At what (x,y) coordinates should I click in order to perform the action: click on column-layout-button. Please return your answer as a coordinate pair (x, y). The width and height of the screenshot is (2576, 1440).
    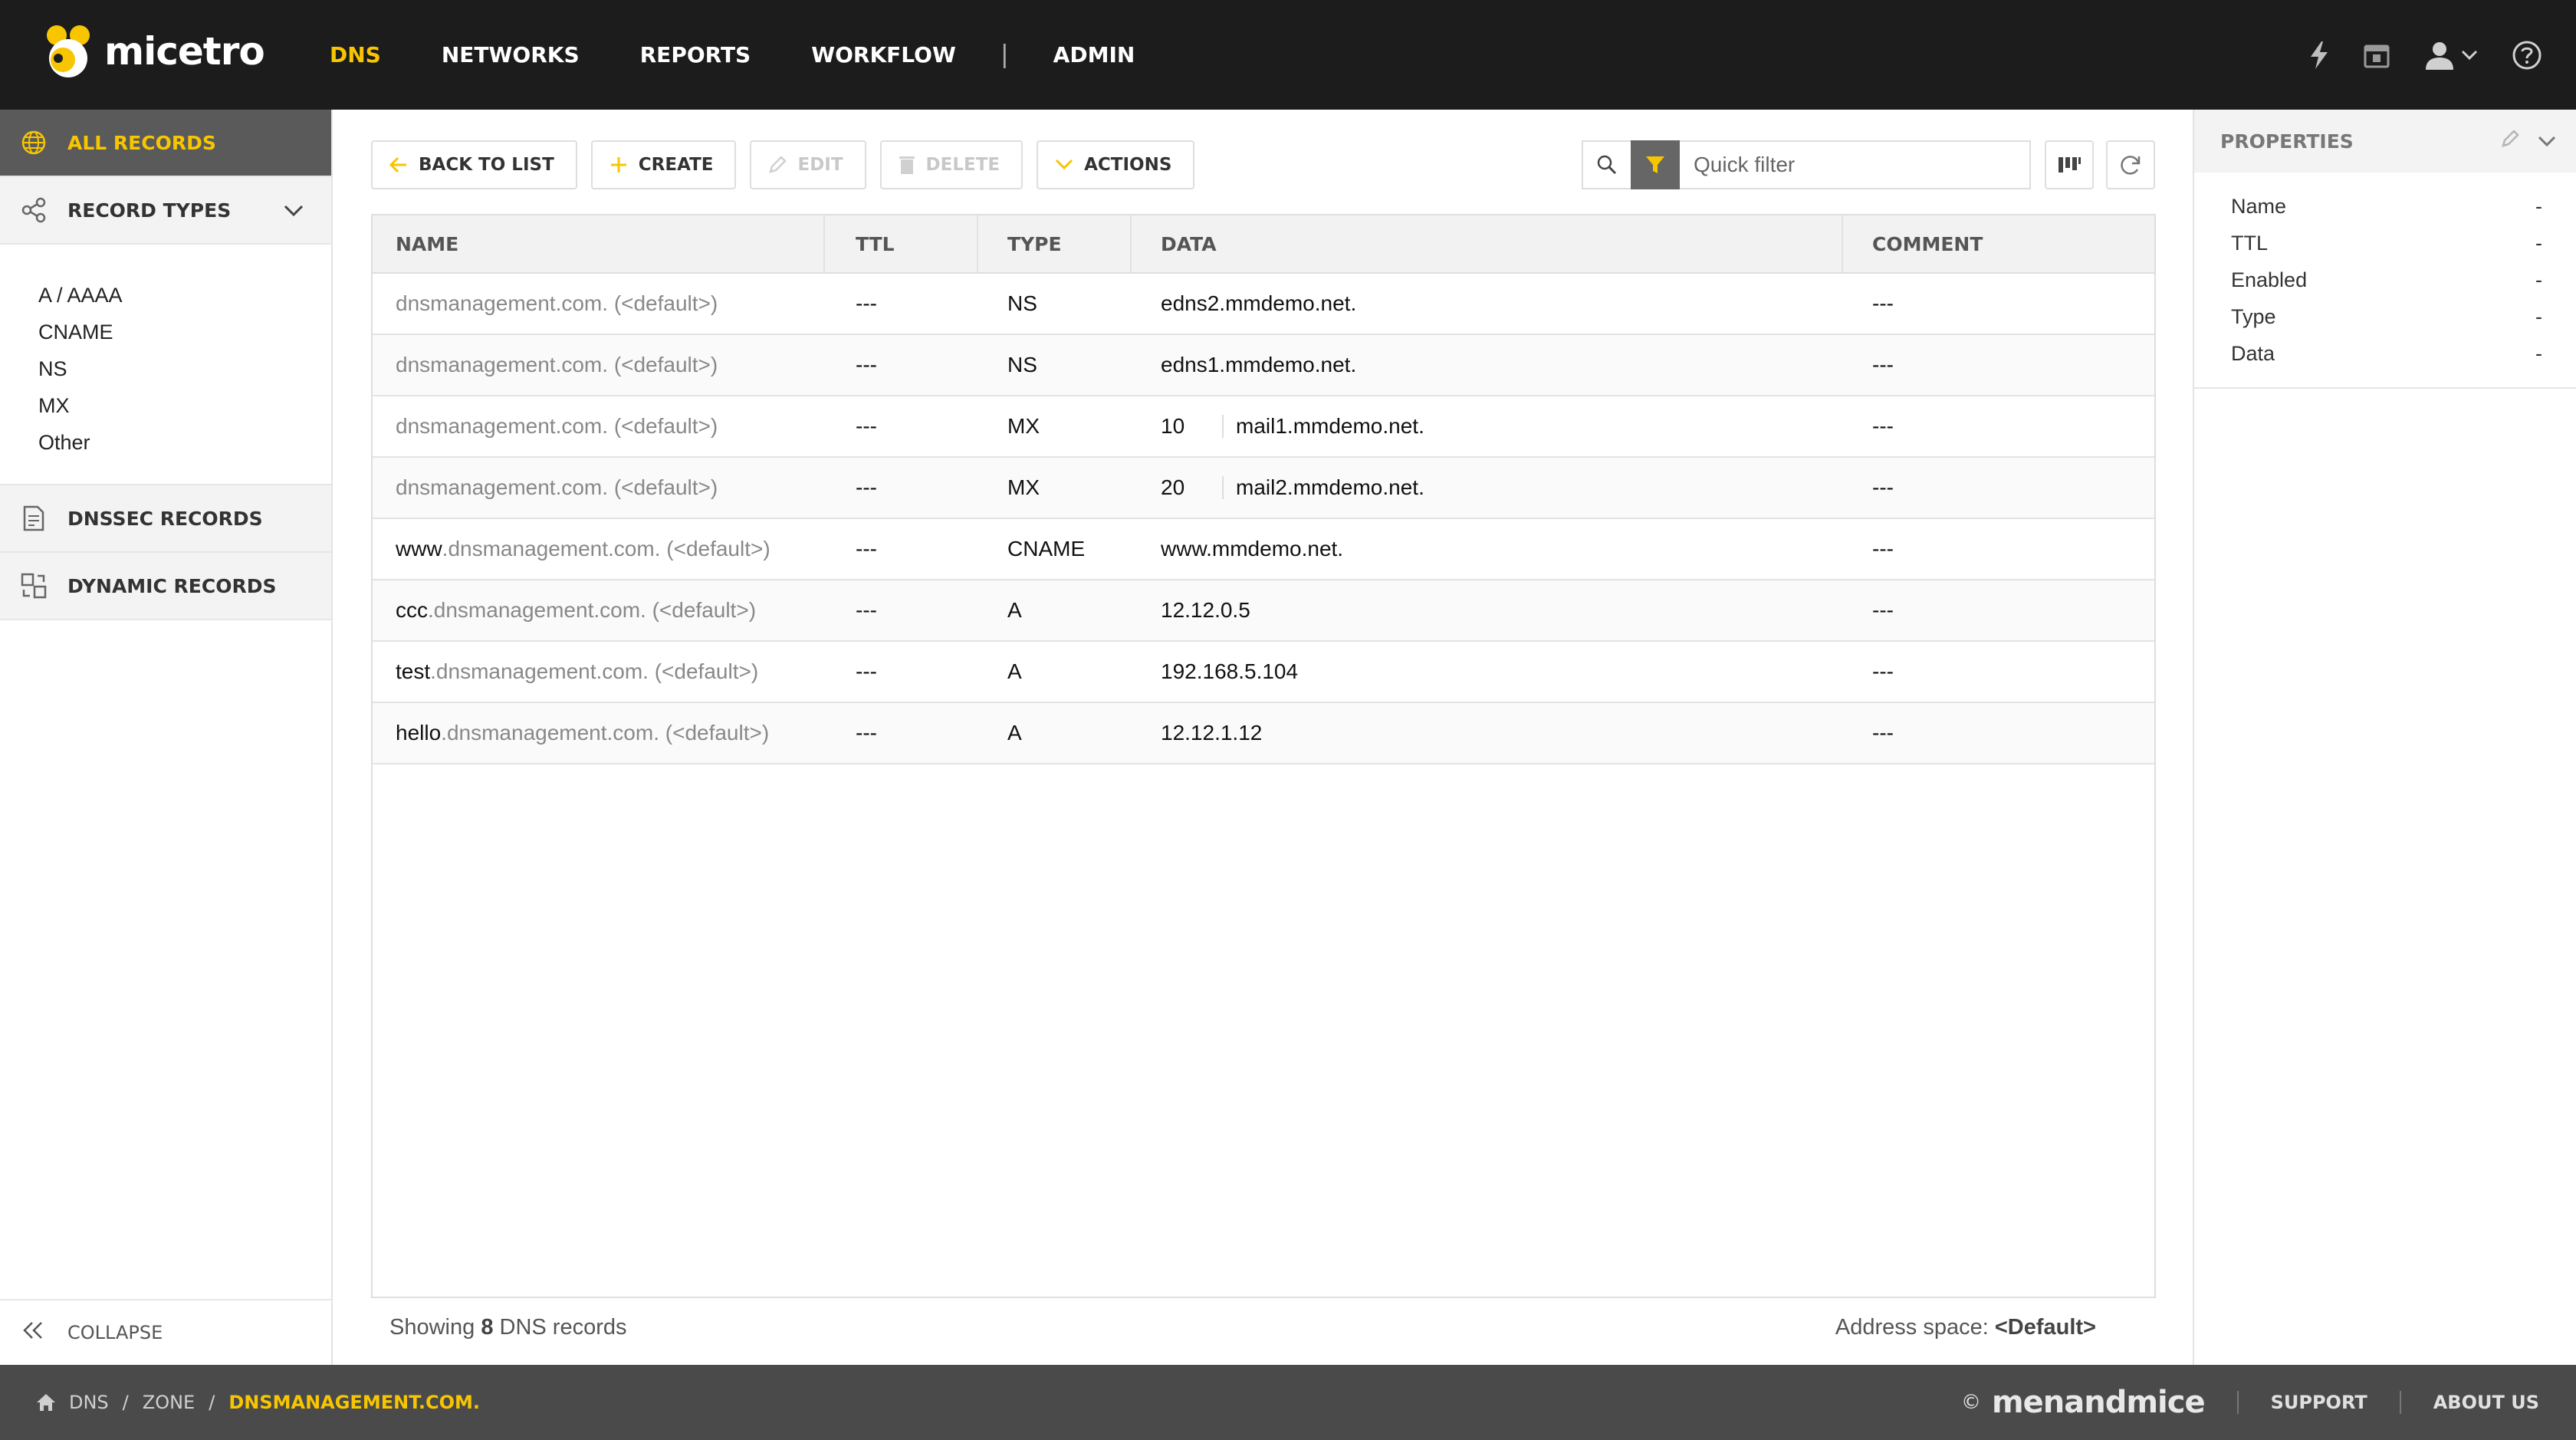
    Looking at the image, I should click on (2069, 164).